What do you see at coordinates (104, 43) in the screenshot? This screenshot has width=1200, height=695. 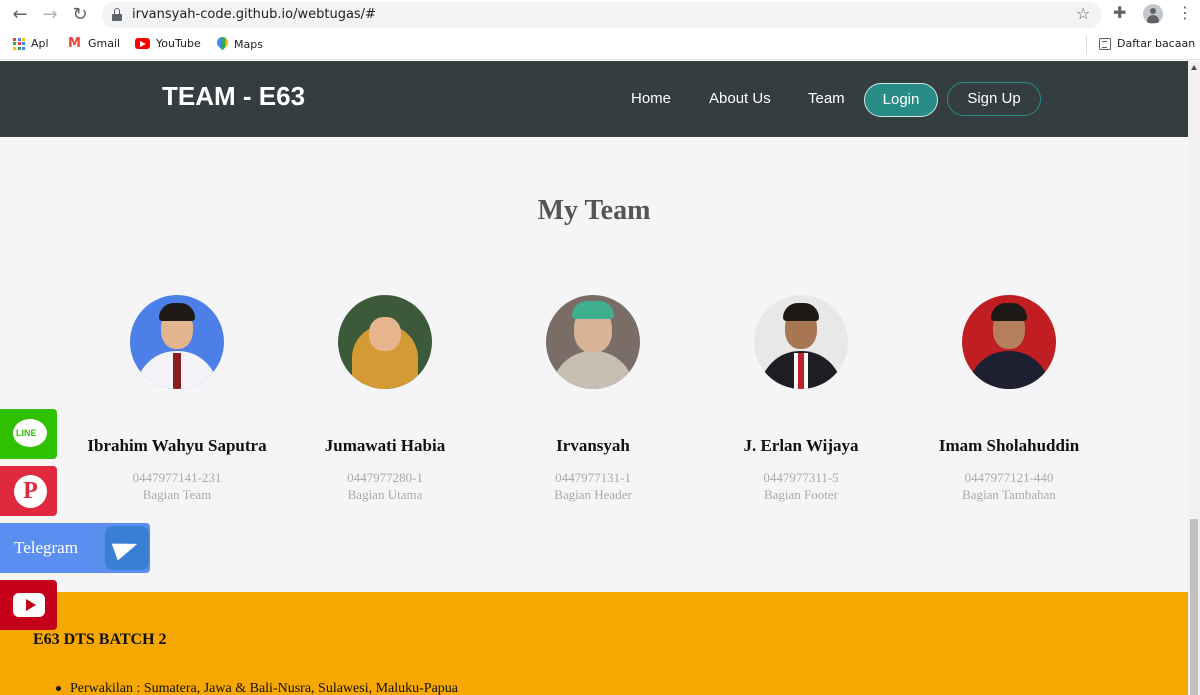 I see `bookmark-label: Gmail` at bounding box center [104, 43].